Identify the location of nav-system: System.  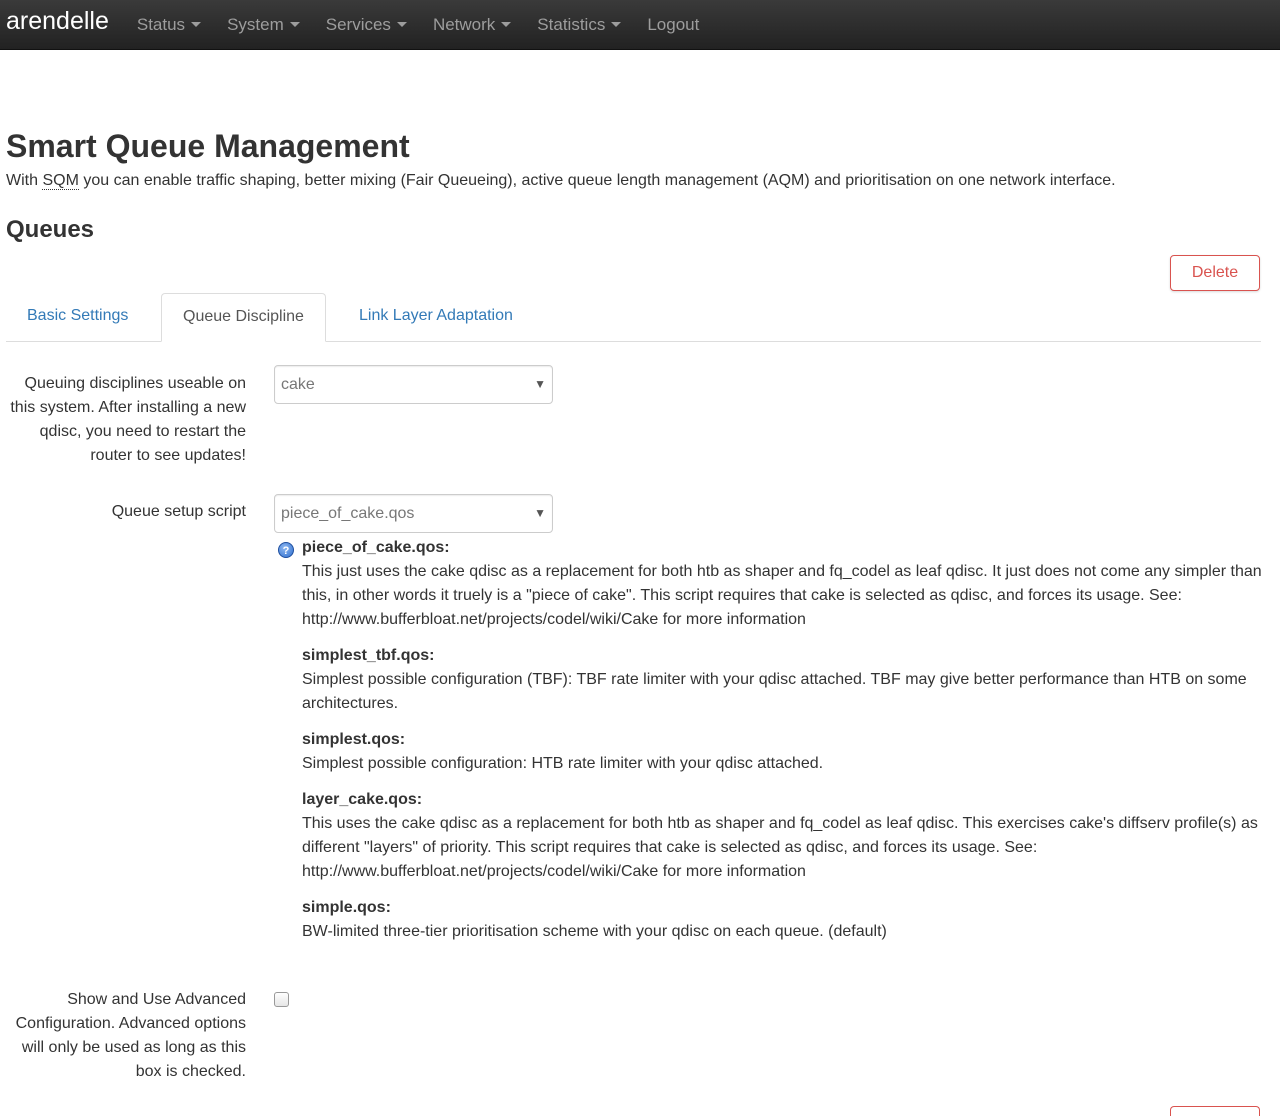
(263, 25).